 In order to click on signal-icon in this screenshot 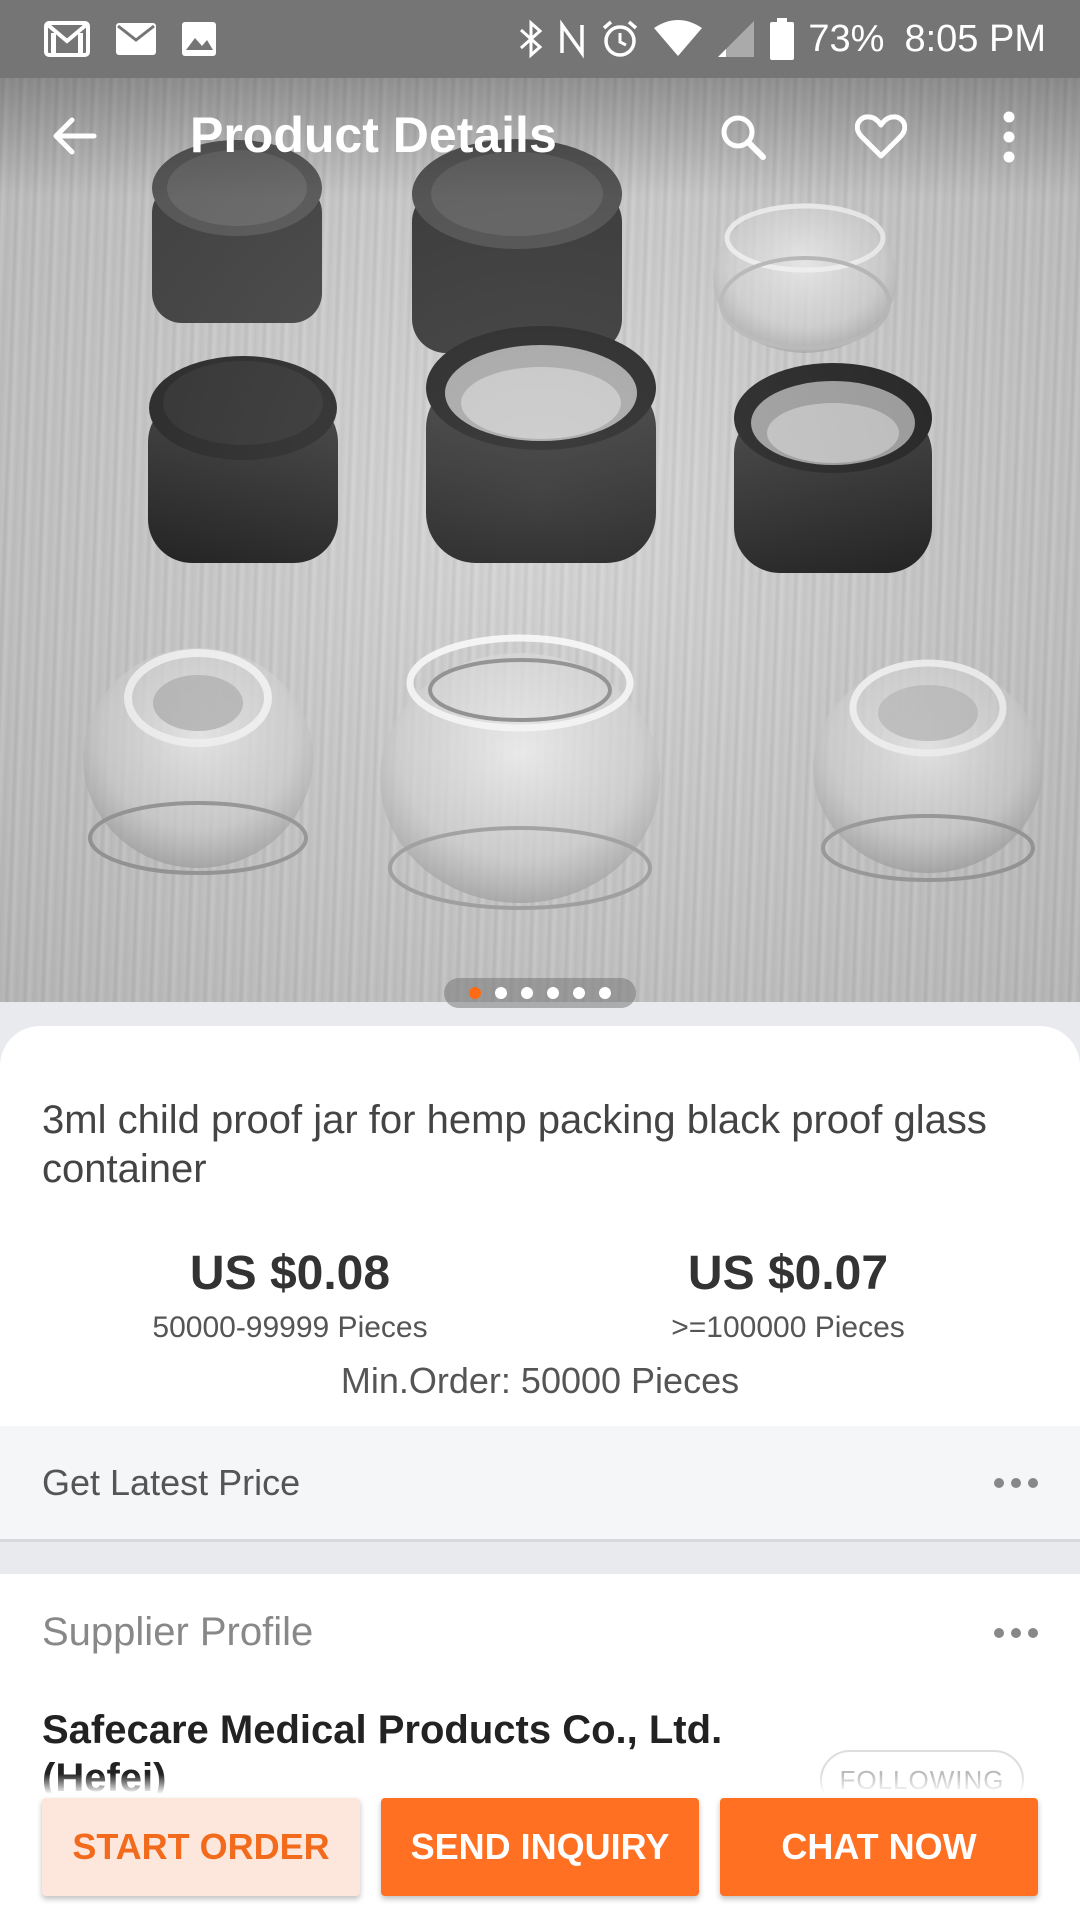, I will do `click(736, 39)`.